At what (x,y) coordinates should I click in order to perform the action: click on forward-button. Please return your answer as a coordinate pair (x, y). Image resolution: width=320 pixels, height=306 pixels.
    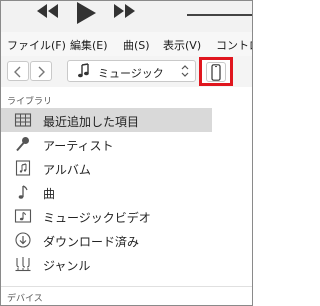
    Looking at the image, I should click on (41, 71).